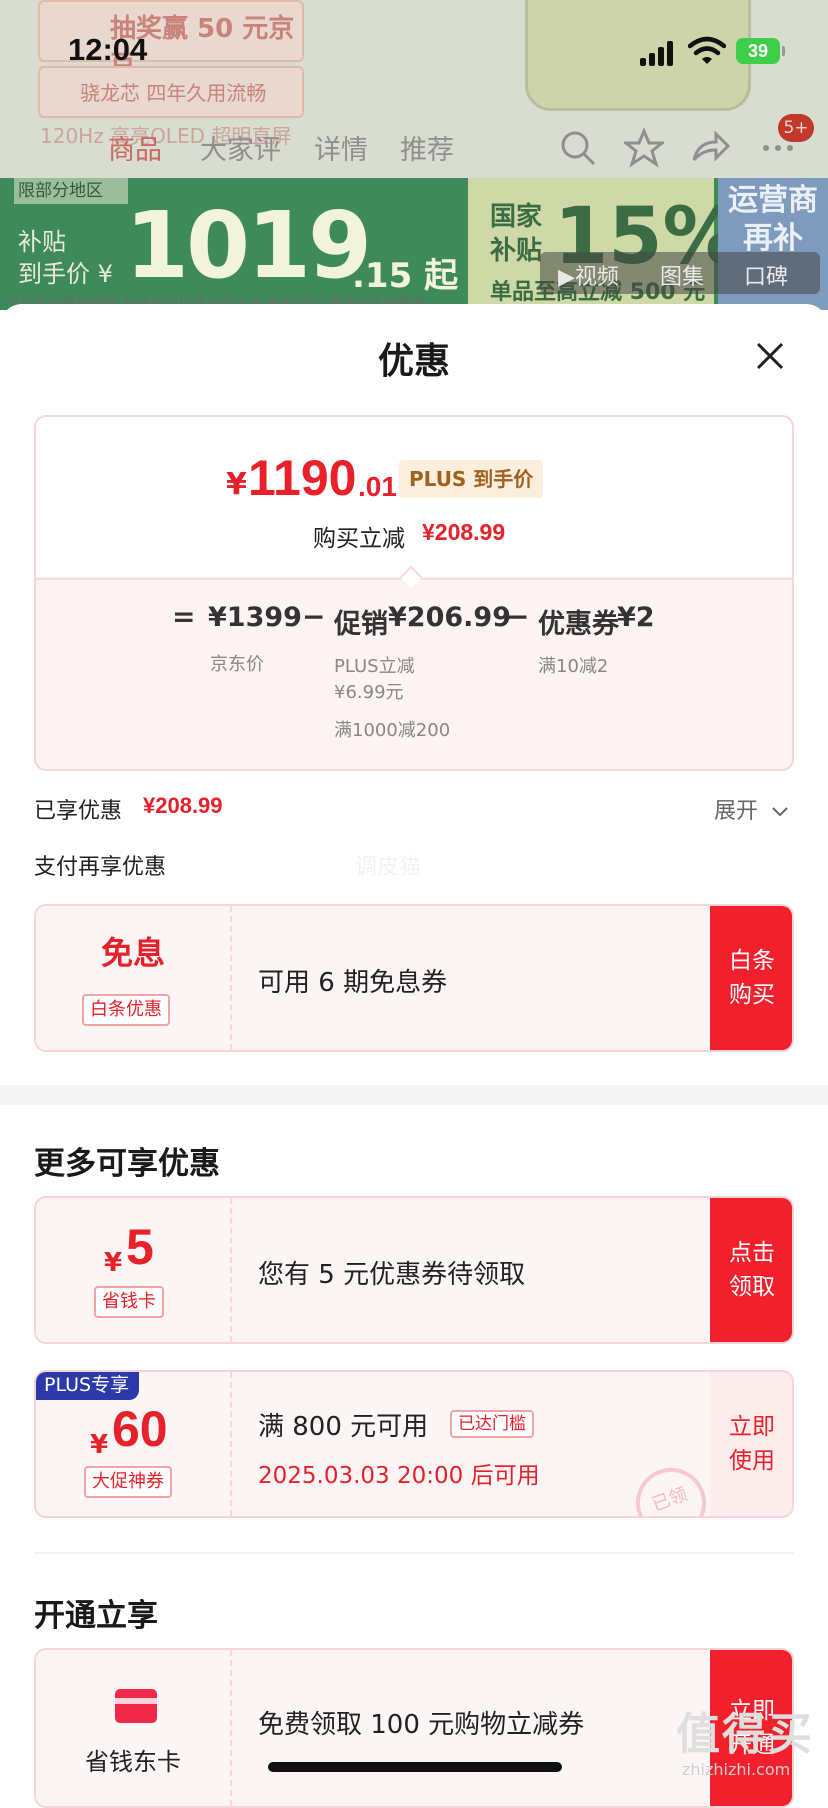 This screenshot has height=1808, width=828. What do you see at coordinates (129, 1302) in the screenshot?
I see `coupon-tag: 省钱卡` at bounding box center [129, 1302].